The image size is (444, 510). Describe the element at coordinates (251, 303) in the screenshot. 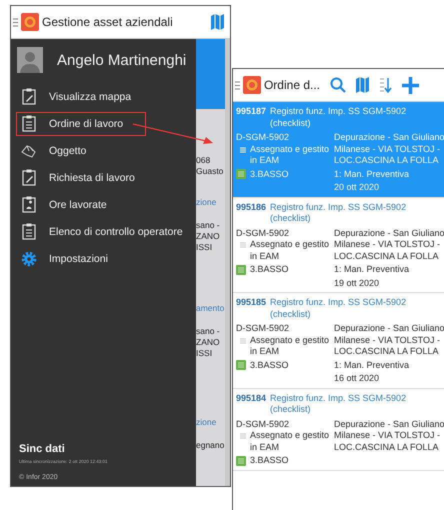

I see `order-id: 995185` at that location.